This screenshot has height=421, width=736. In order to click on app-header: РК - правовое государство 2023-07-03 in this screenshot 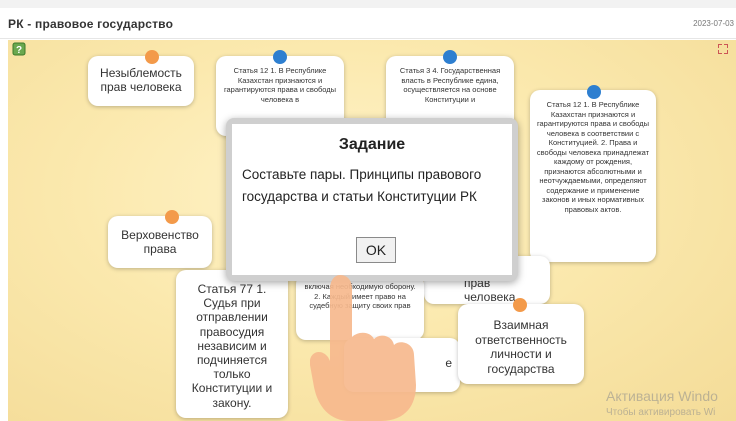, I will do `click(368, 23)`.